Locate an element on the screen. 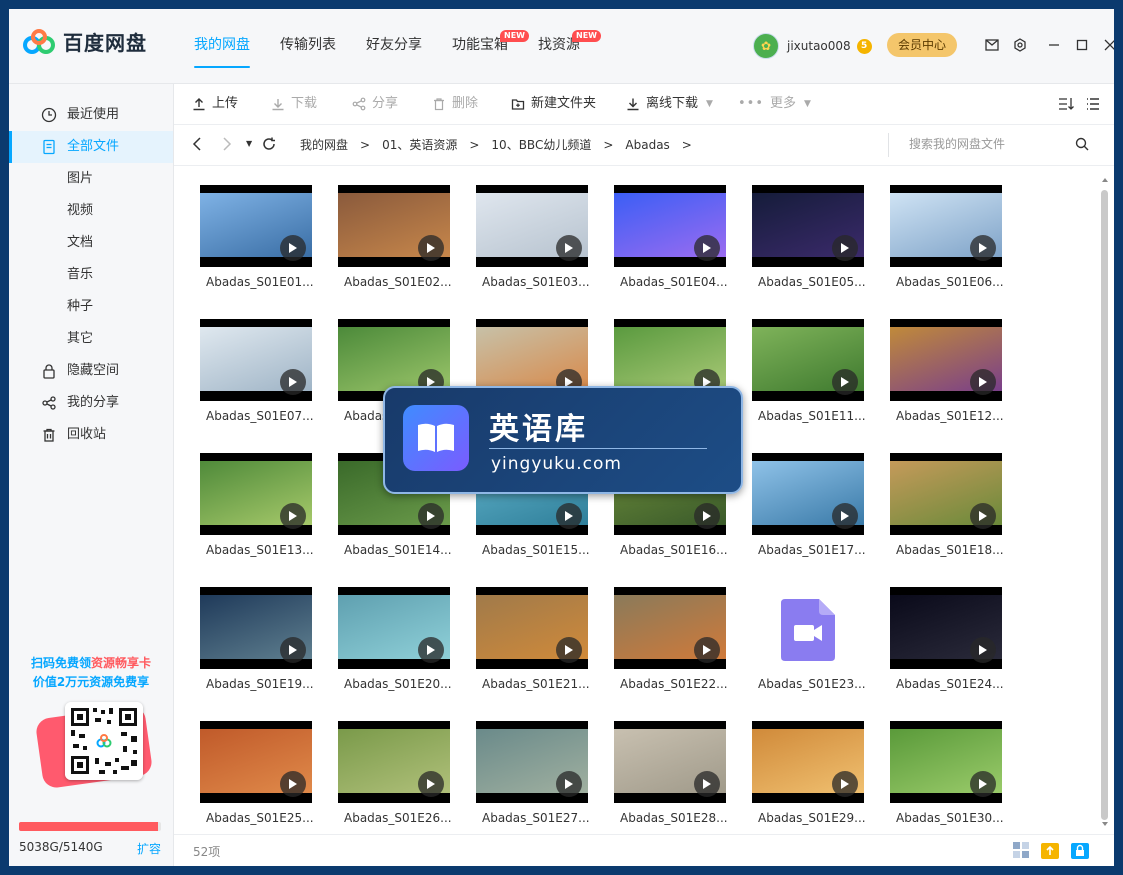 This screenshot has width=1123, height=875. maximize-icon is located at coordinates (1082, 45).